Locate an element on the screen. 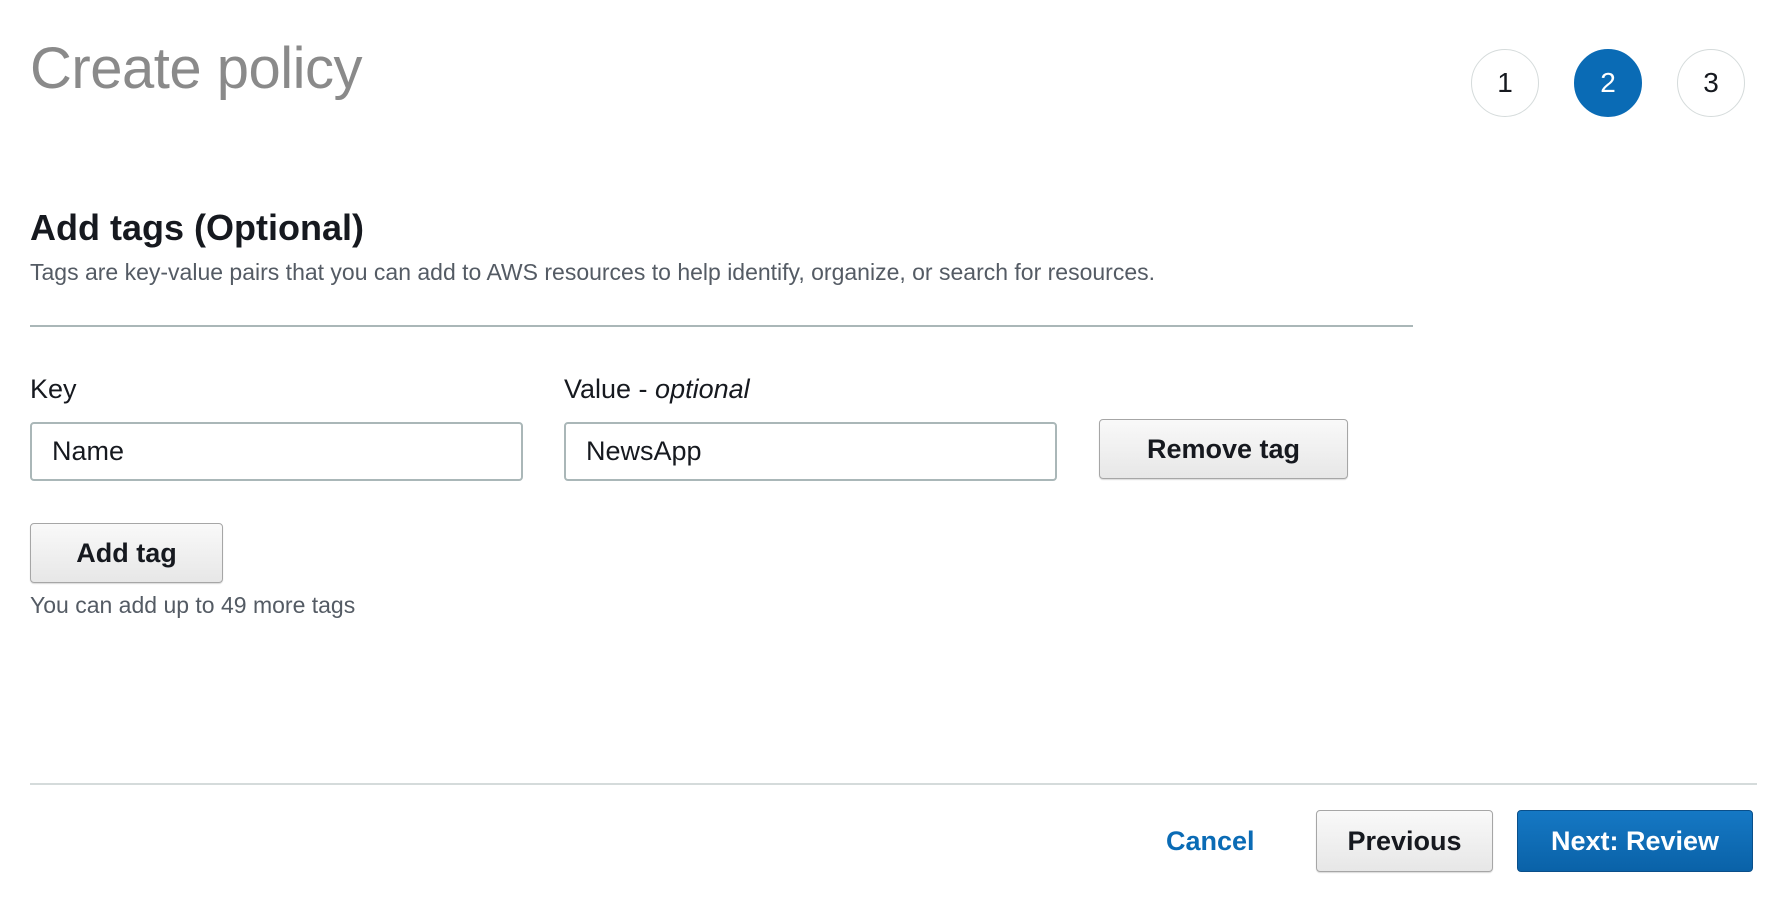  step-indicator: 1 2 3 is located at coordinates (1608, 83).